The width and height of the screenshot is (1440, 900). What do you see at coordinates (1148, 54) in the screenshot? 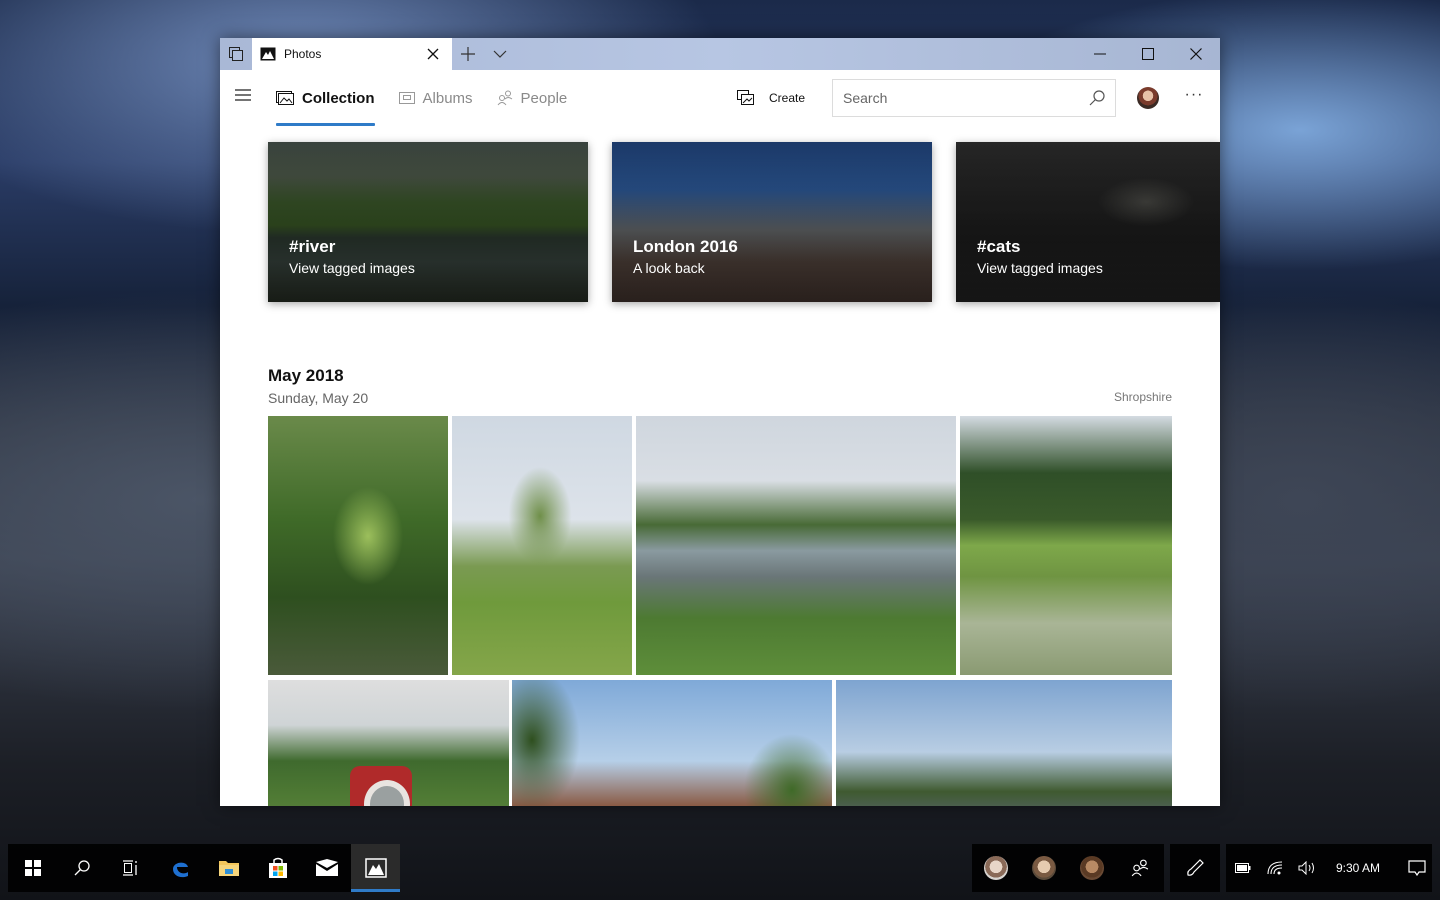
I see `maximize-button` at bounding box center [1148, 54].